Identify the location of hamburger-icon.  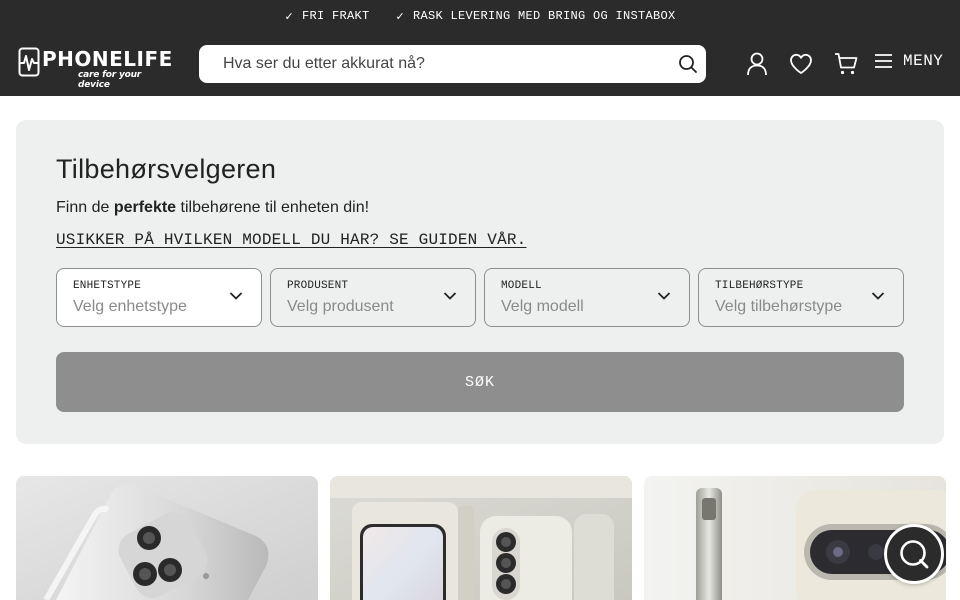
(883, 61).